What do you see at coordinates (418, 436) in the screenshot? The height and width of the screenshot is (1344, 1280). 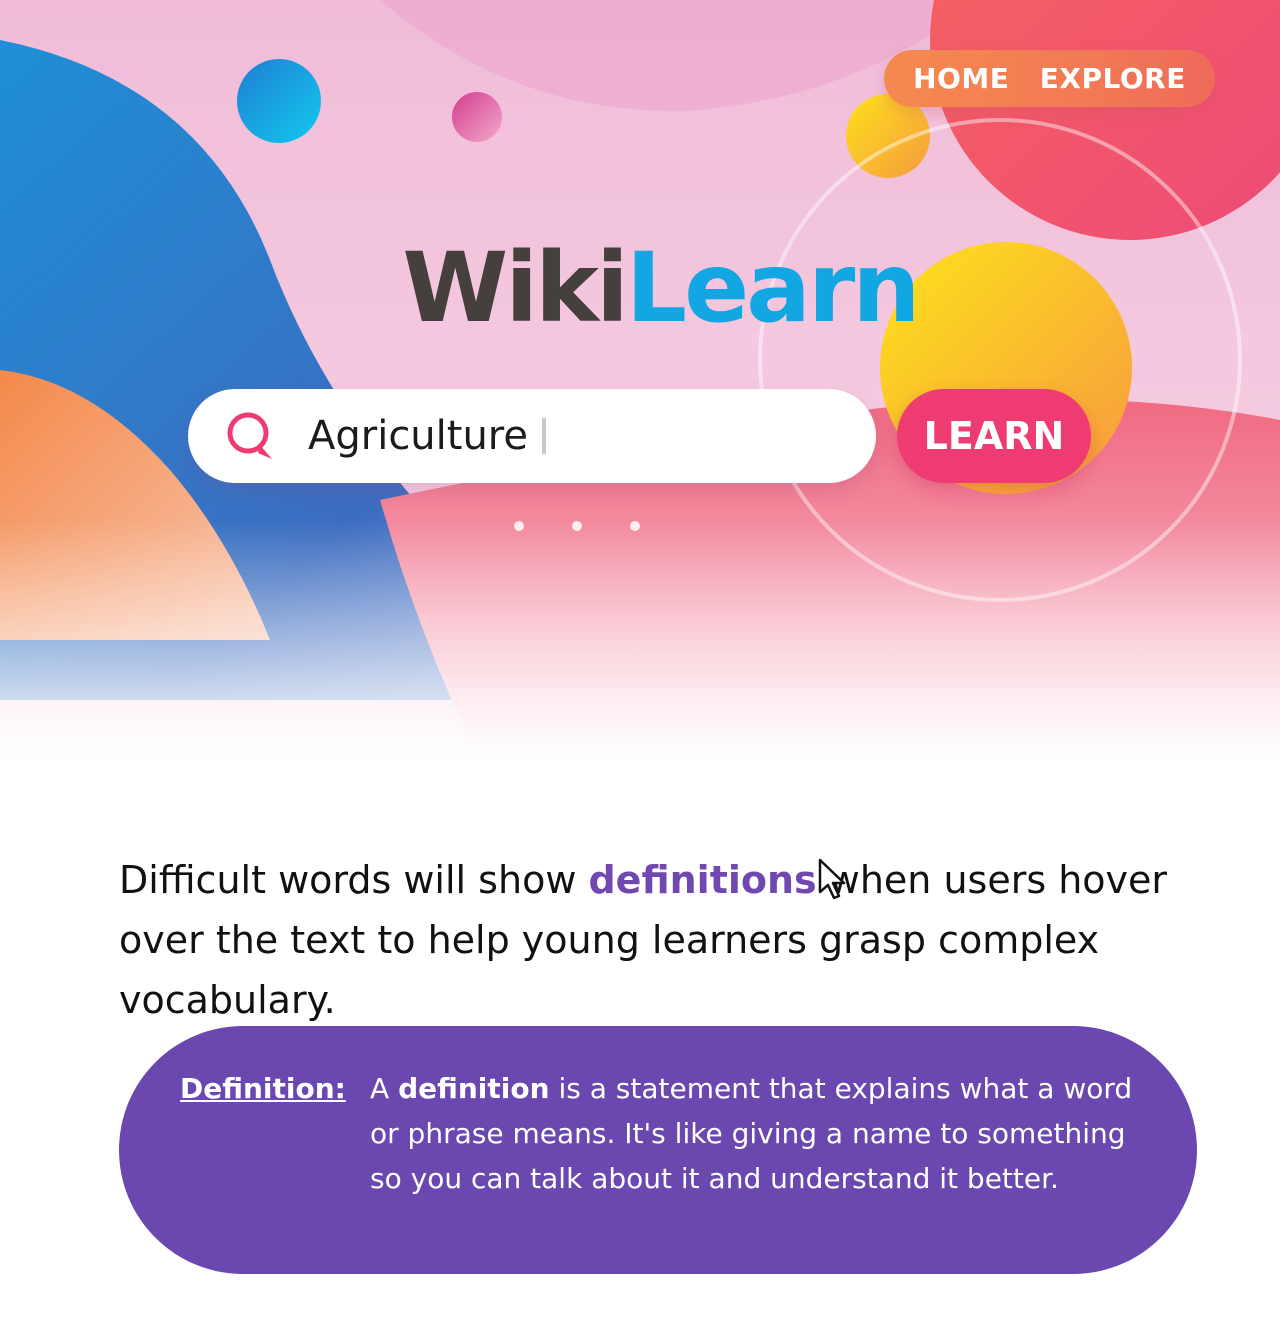 I see `search-input: Agriculture` at bounding box center [418, 436].